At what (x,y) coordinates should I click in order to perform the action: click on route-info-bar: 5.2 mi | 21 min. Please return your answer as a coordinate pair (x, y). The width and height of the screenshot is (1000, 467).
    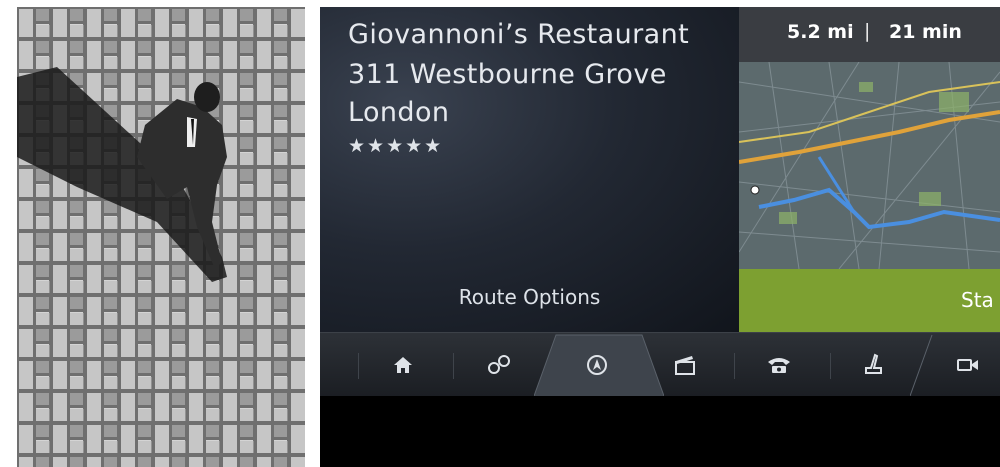
    Looking at the image, I should click on (869, 34).